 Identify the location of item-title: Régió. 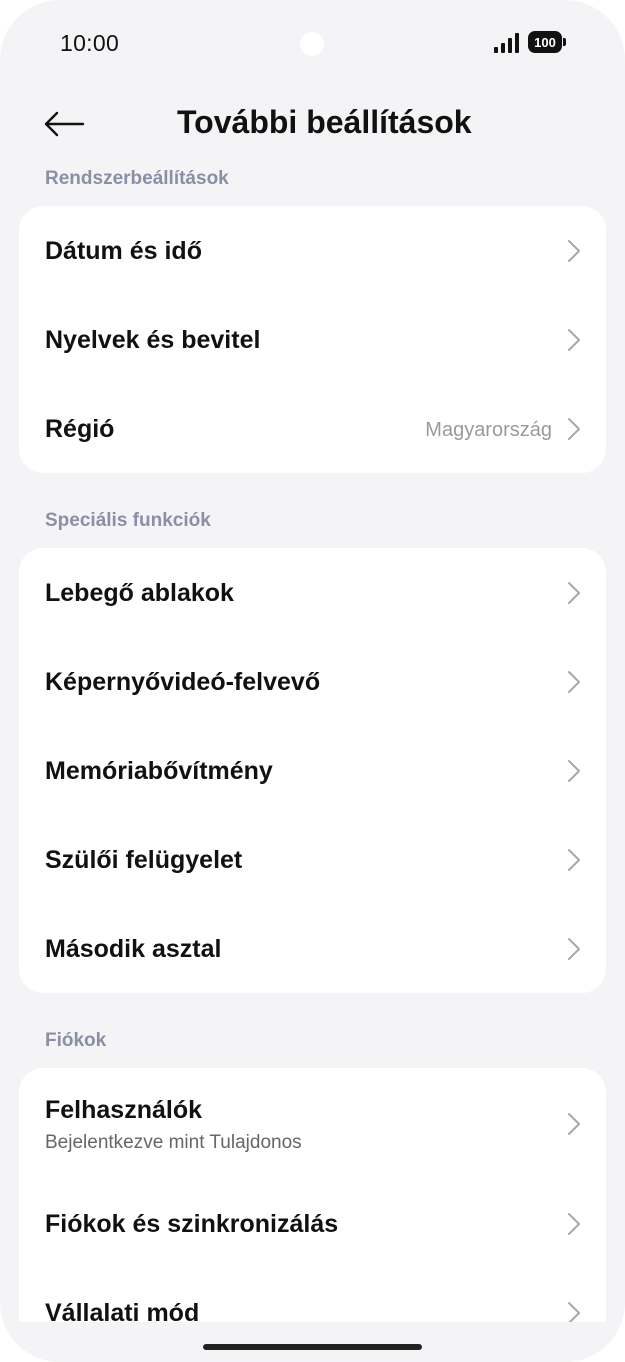
(80, 429).